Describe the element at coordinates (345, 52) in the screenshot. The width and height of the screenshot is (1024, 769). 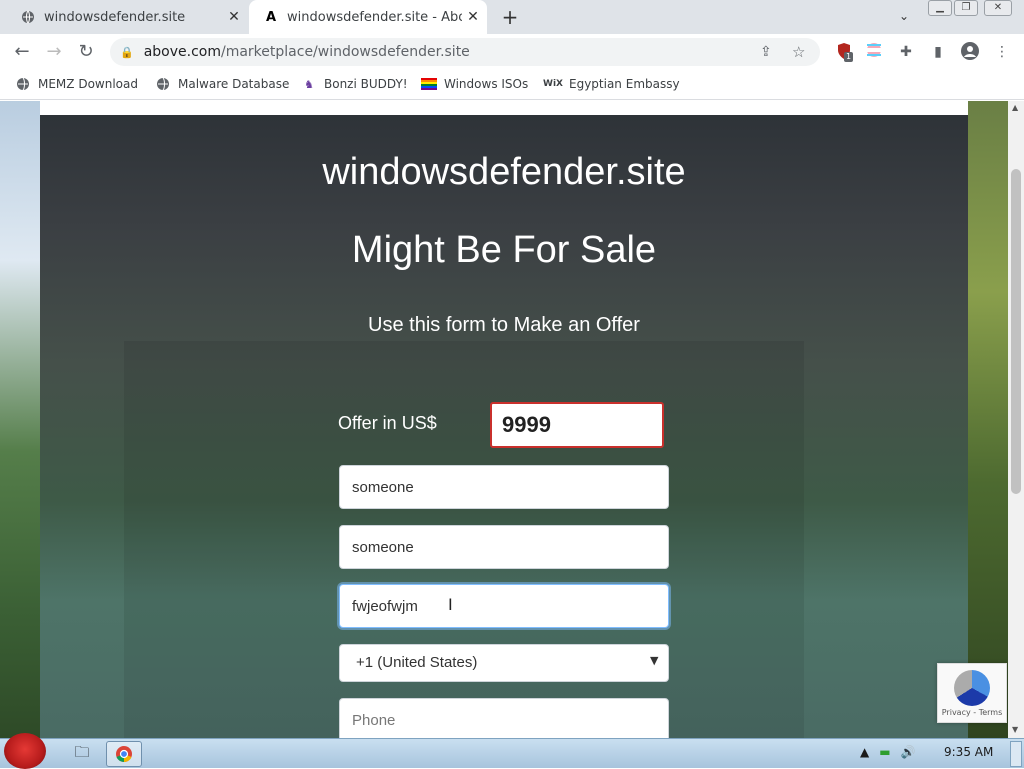
I see `url-path: /marketplace/windowsdefender.site` at that location.